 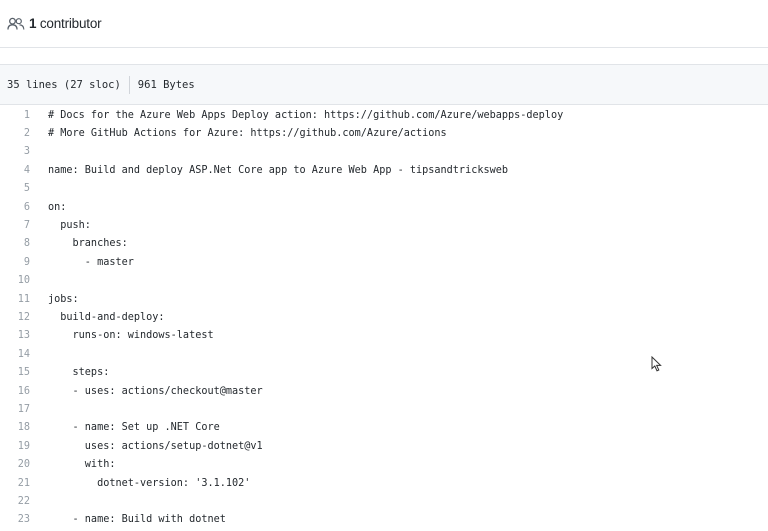 What do you see at coordinates (15, 262) in the screenshot?
I see `line-number: 9` at bounding box center [15, 262].